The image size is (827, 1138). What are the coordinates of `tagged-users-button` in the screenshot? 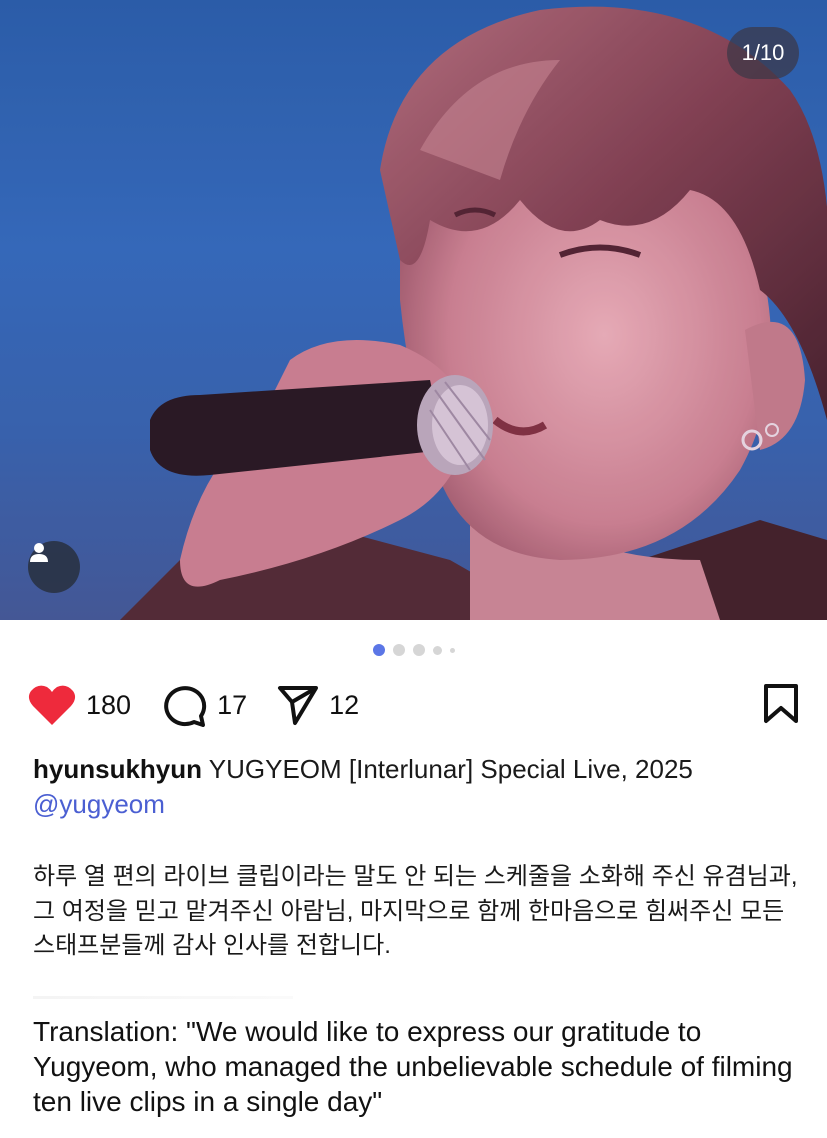 It's located at (54, 567).